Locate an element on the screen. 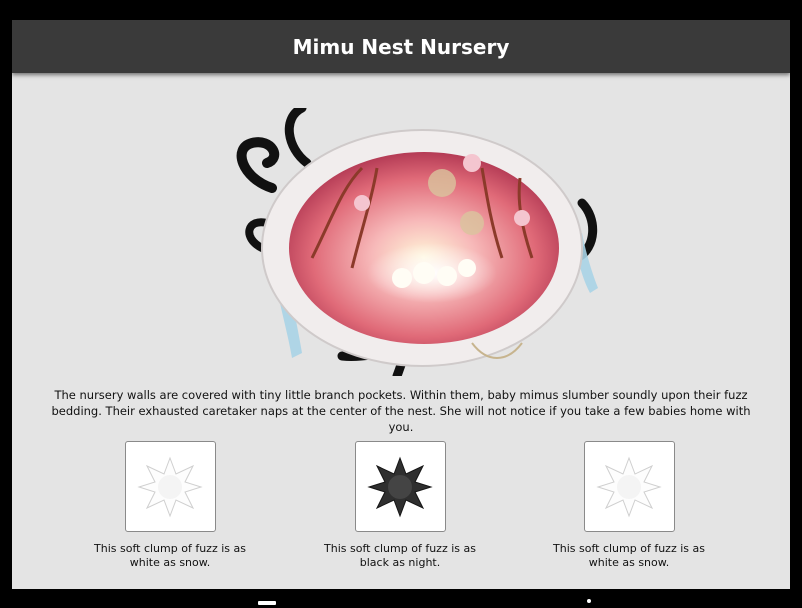  black-fuzz-icon is located at coordinates (400, 486).